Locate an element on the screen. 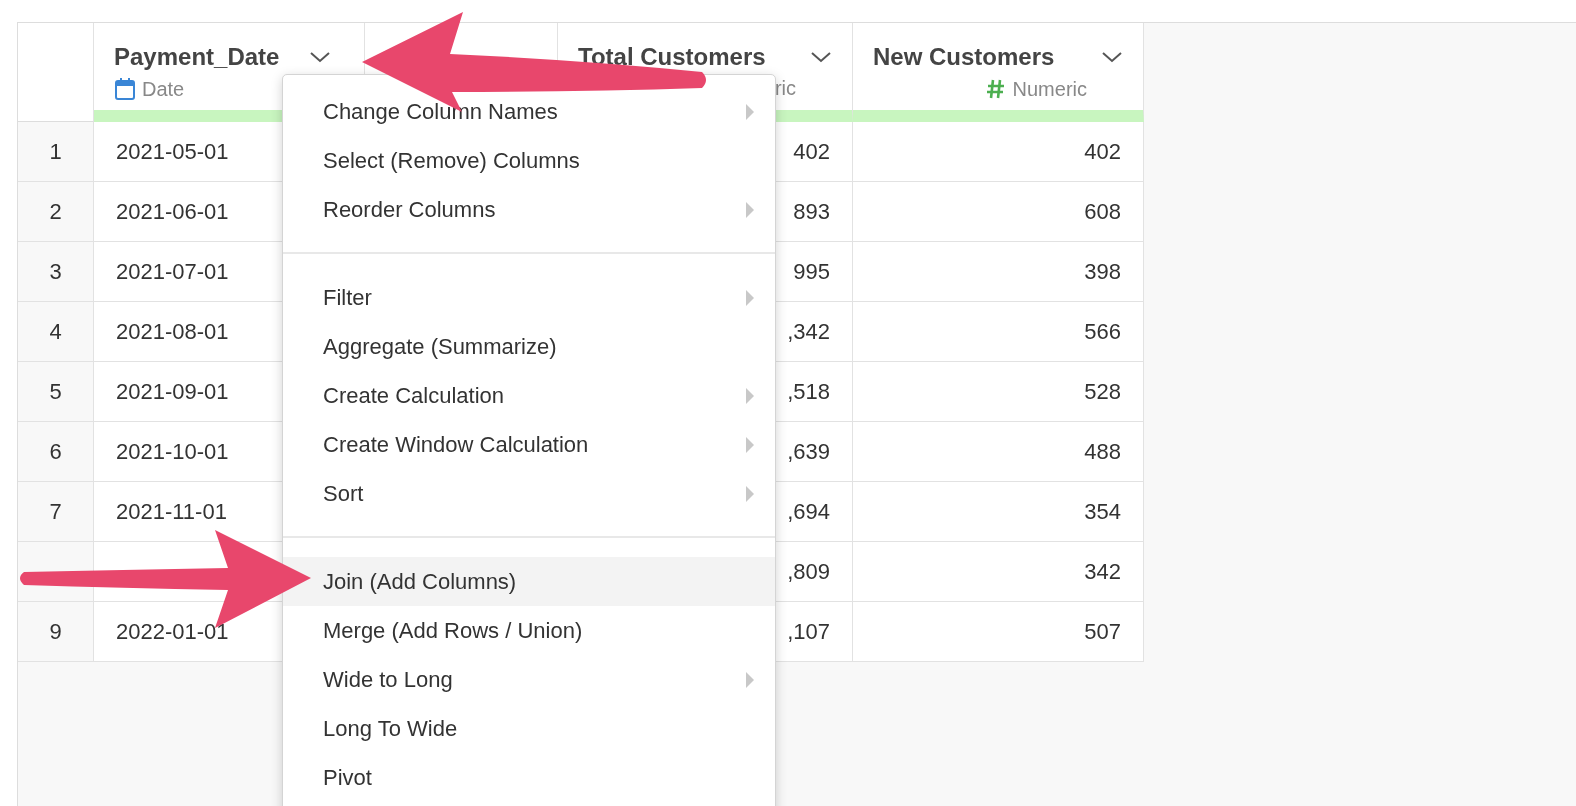 The height and width of the screenshot is (806, 1576). table-cell: 995 is located at coordinates (811, 271).